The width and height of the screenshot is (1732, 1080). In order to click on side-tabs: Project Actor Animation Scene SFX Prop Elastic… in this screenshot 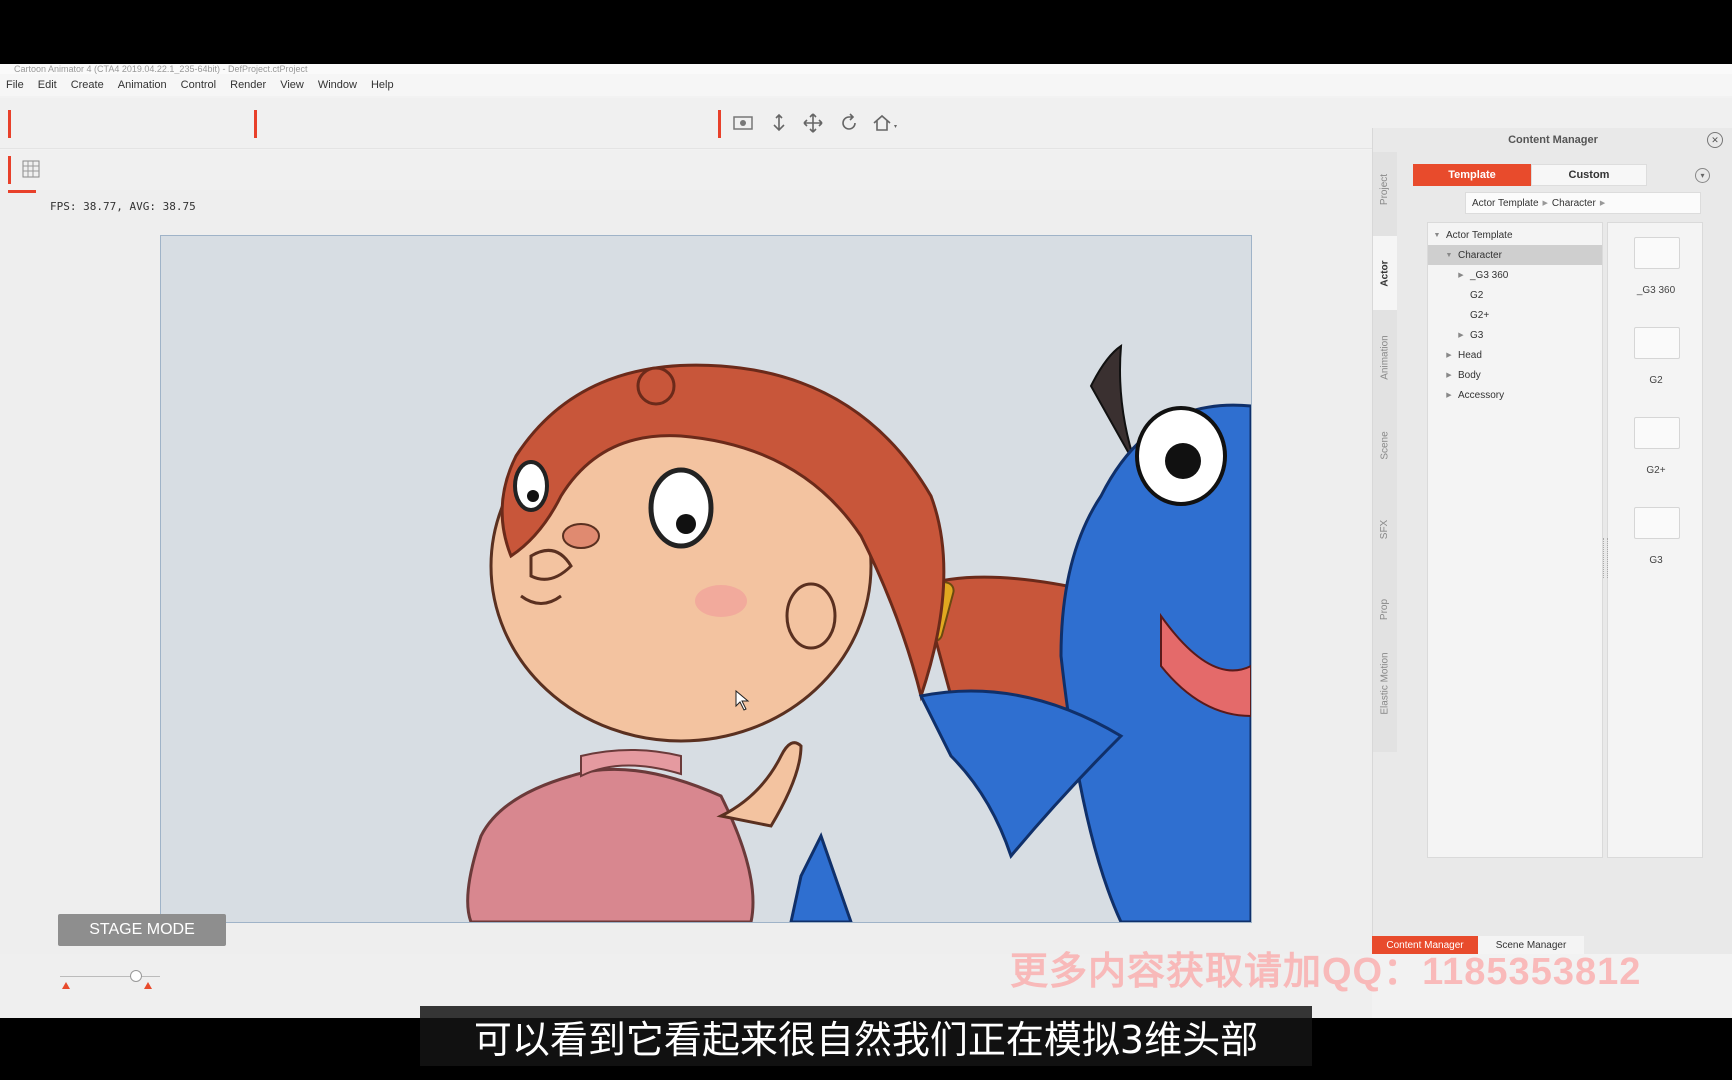, I will do `click(1385, 452)`.